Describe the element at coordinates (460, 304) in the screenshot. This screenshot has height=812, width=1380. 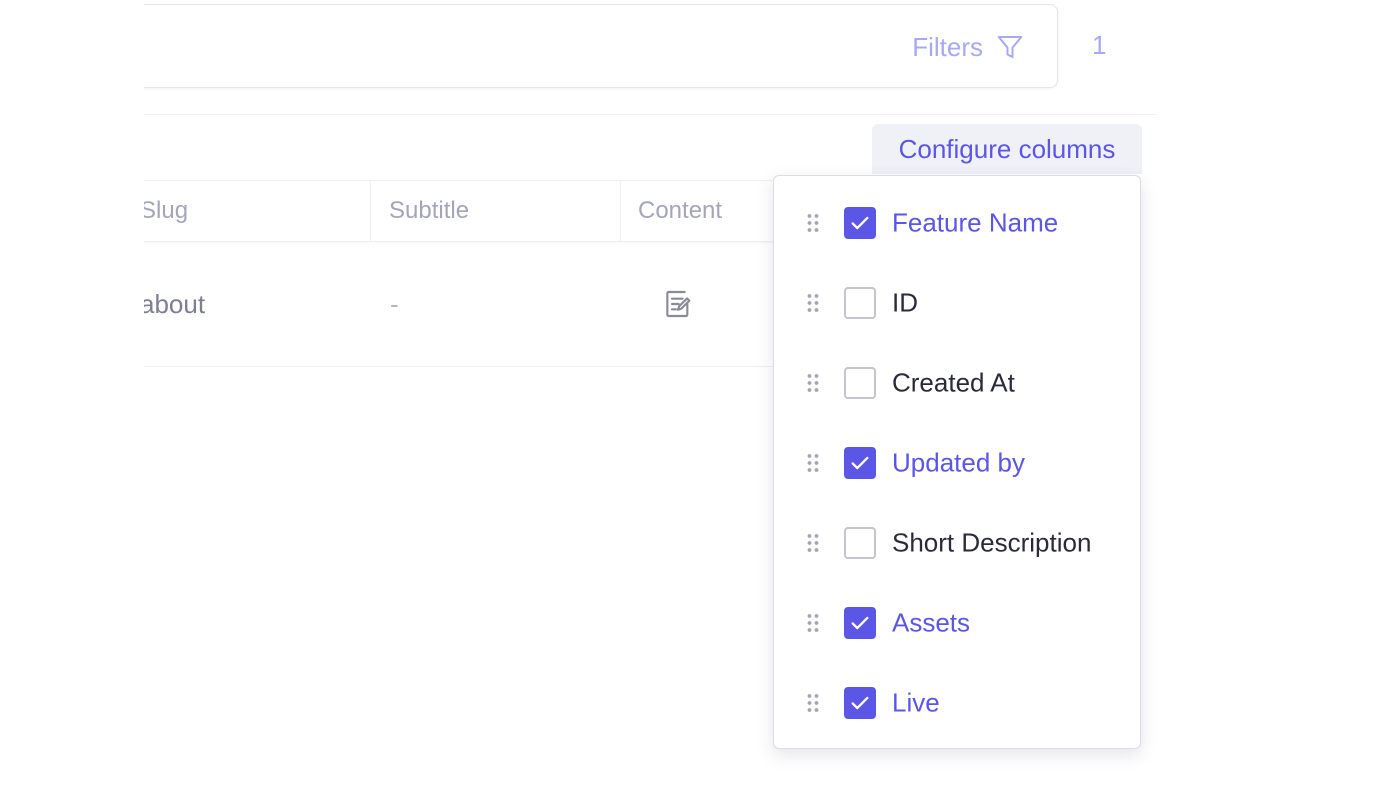
I see `table-row: about -` at that location.